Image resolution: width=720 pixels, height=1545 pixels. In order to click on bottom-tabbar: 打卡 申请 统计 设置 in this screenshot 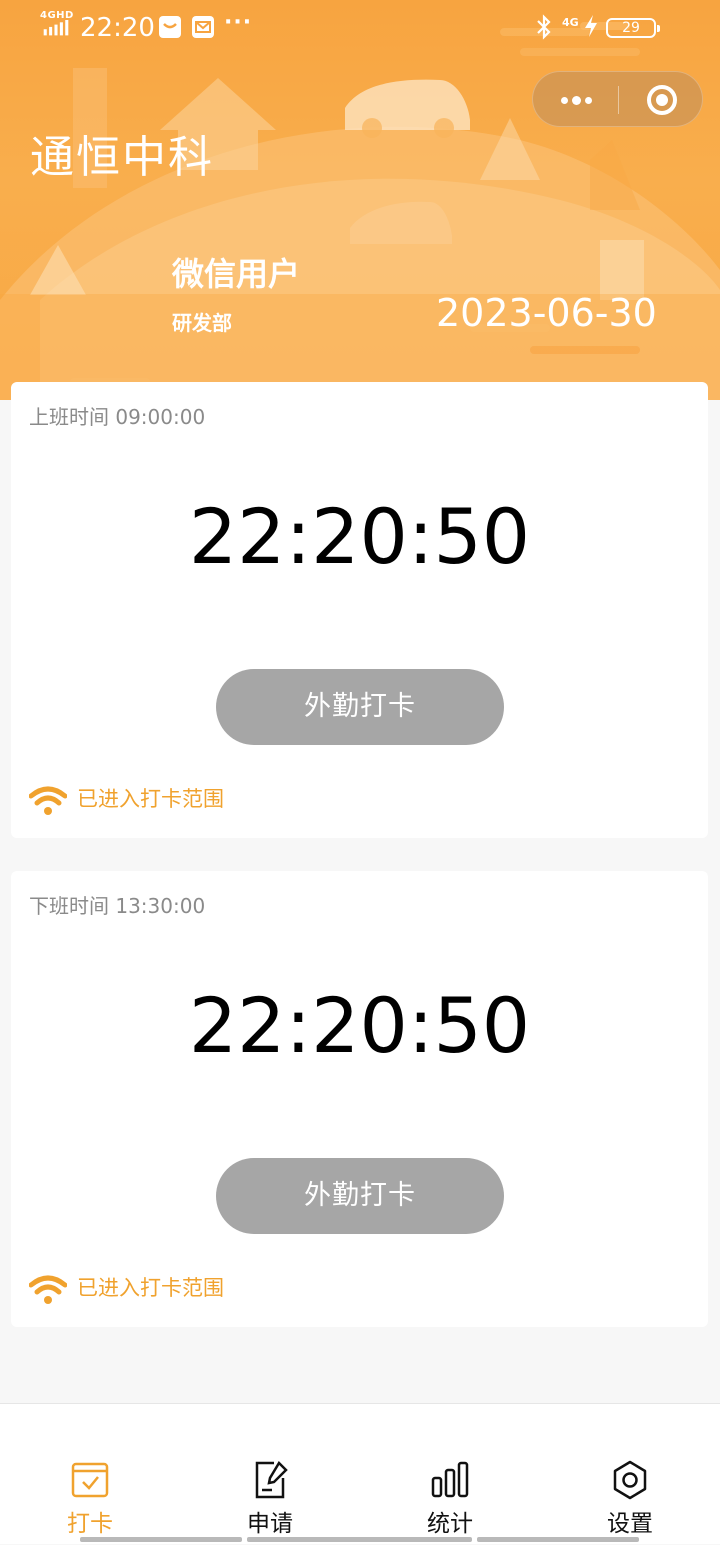, I will do `click(360, 1473)`.